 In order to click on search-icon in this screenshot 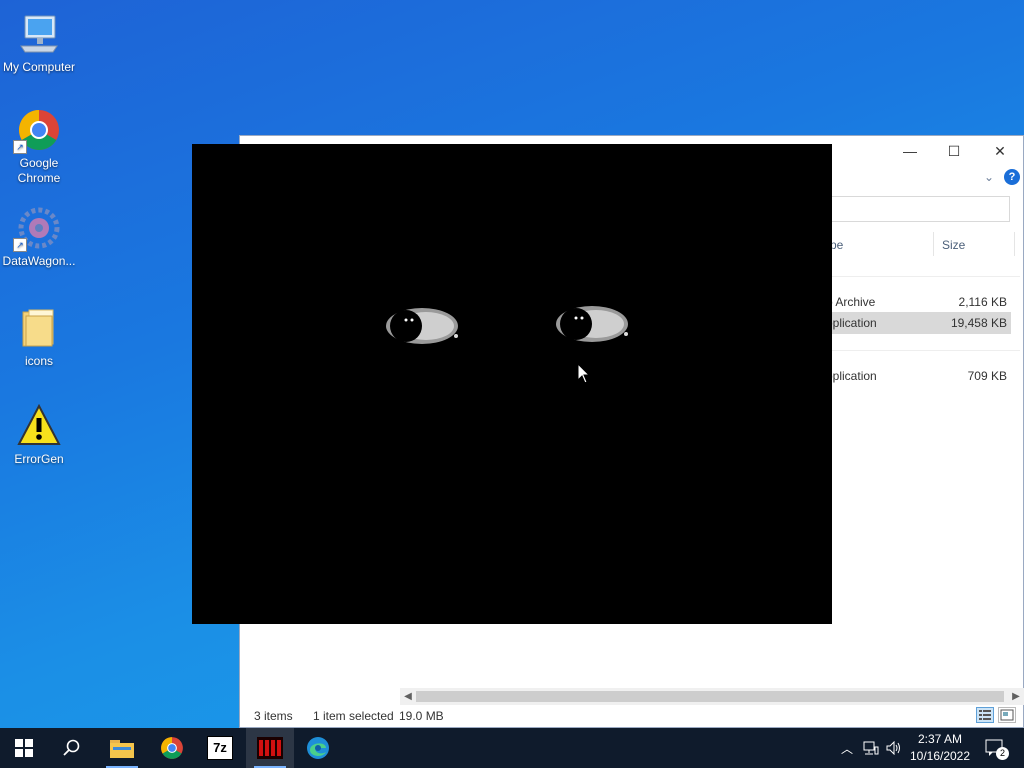, I will do `click(71, 747)`.